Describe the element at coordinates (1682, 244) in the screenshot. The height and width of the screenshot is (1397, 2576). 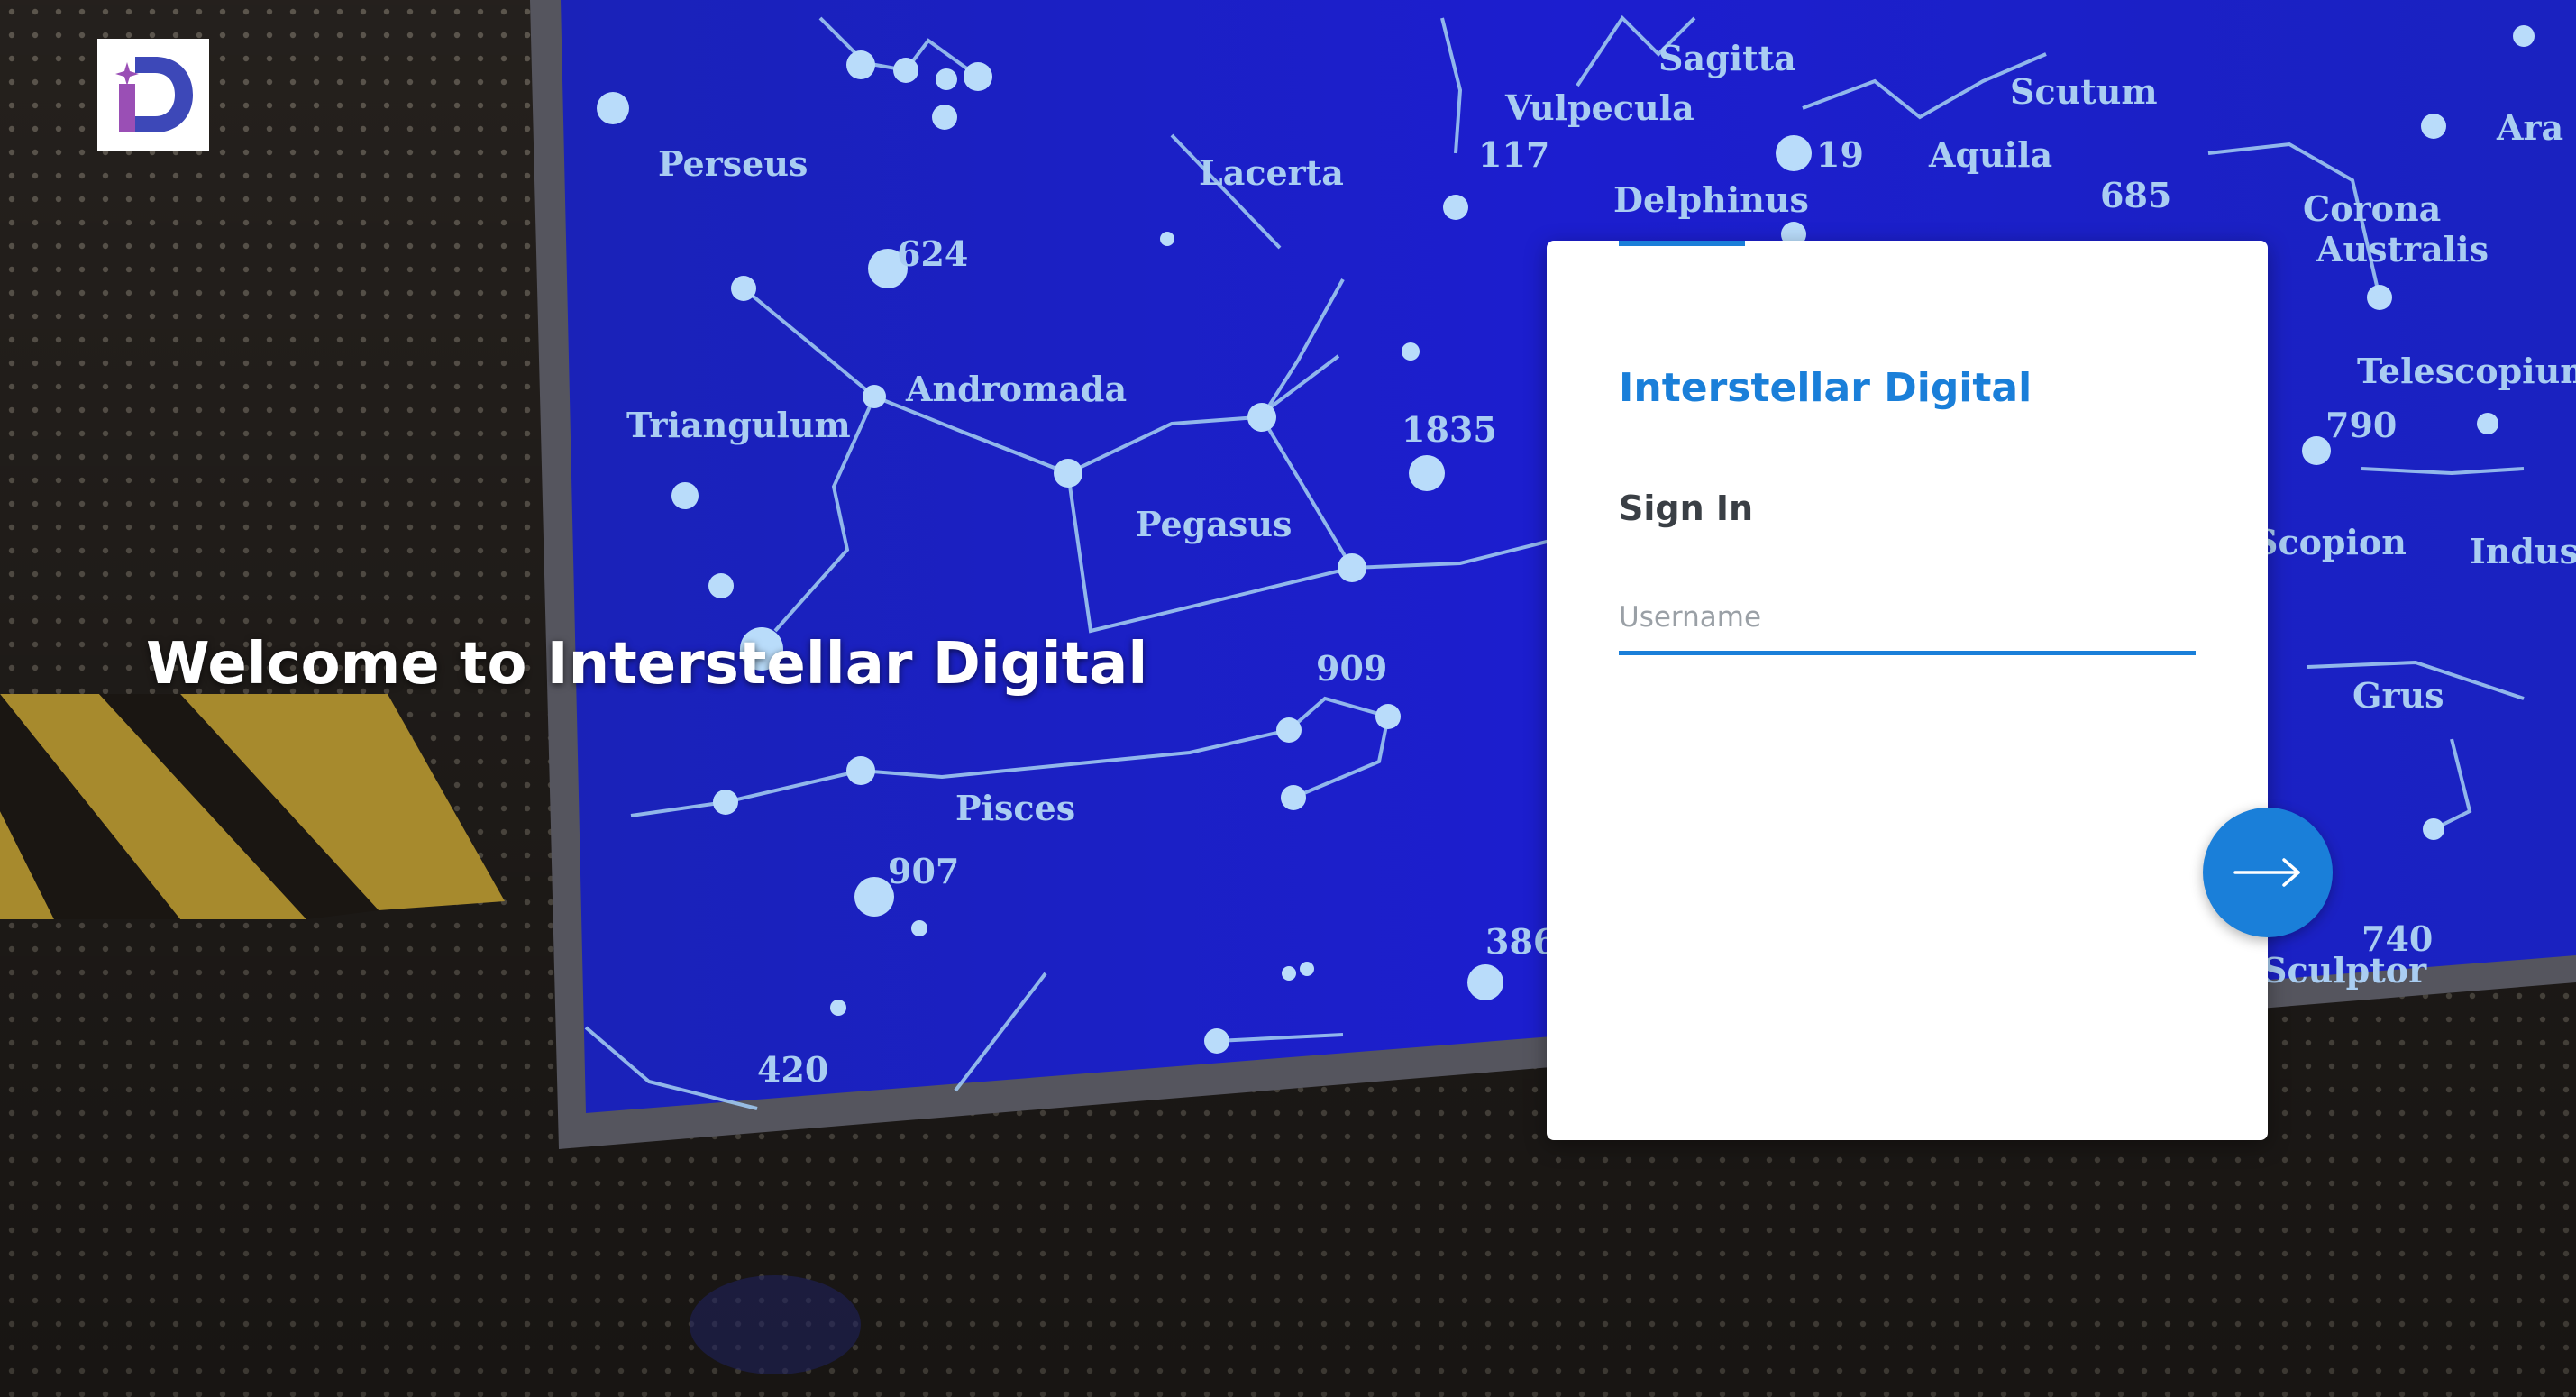
I see `card-accent-bar` at that location.